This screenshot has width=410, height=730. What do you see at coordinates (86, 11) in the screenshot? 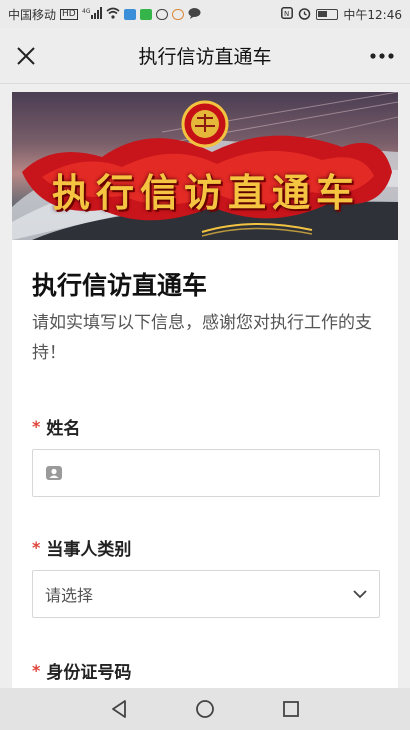
I see `svg-text: 4G` at bounding box center [86, 11].